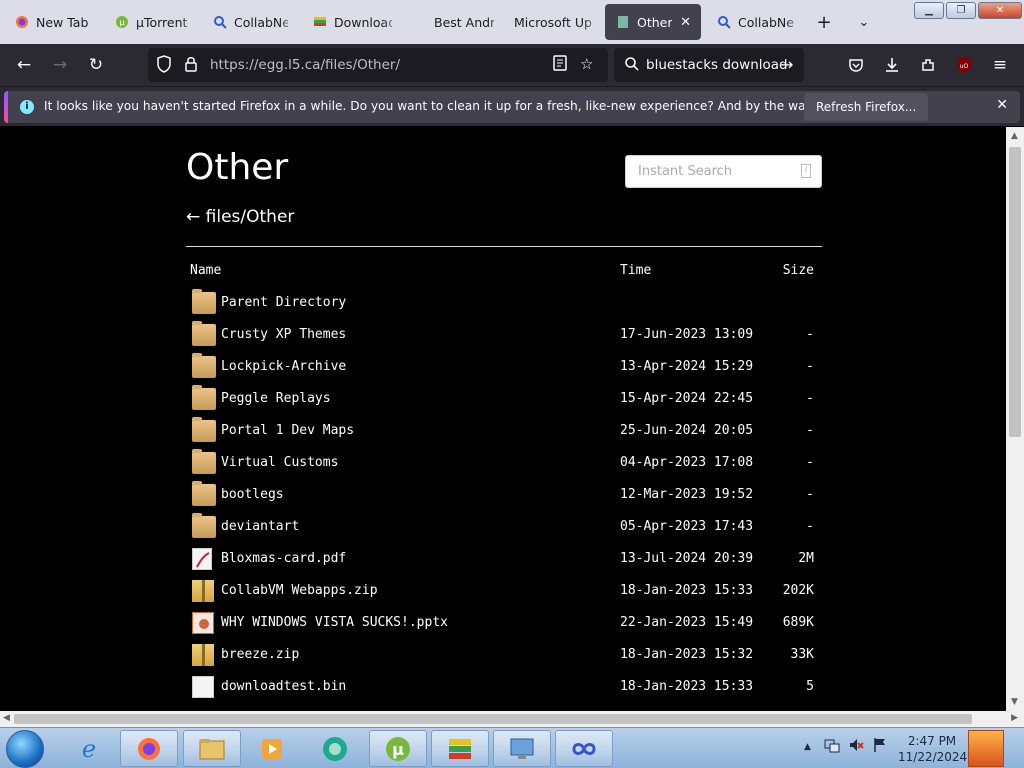  What do you see at coordinates (283, 302) in the screenshot?
I see `file-name-link: Parent Directory` at bounding box center [283, 302].